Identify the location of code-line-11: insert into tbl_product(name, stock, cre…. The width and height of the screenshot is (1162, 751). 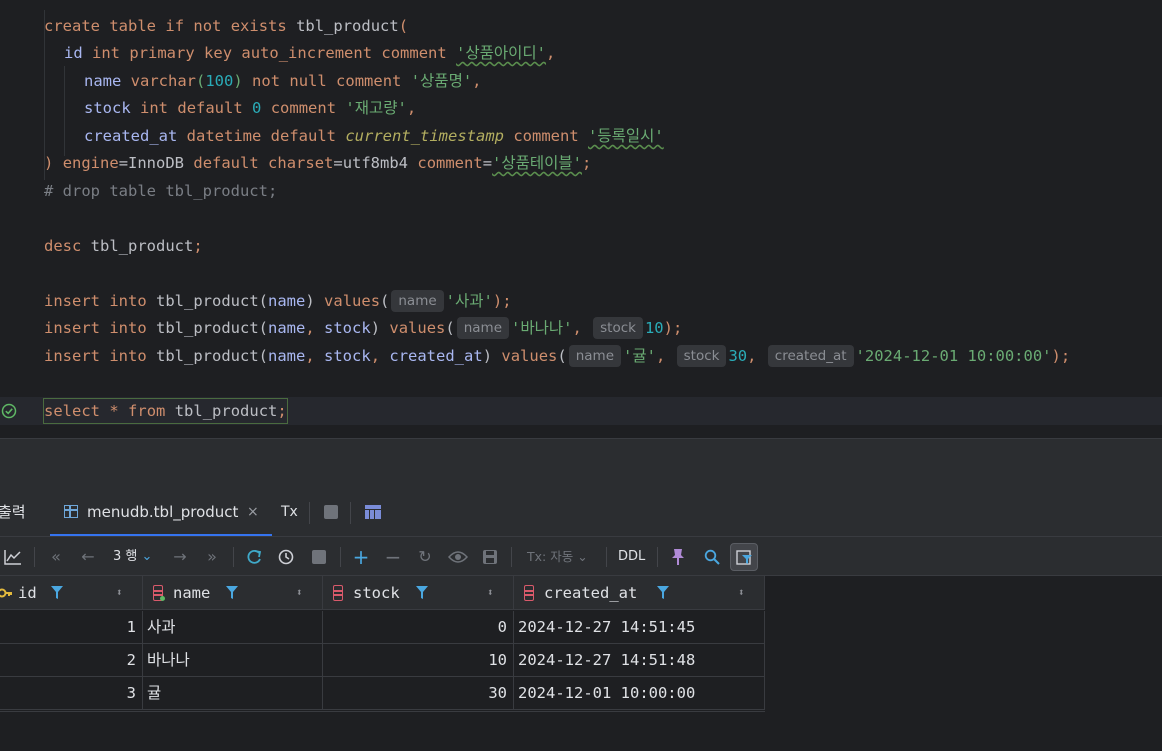
(557, 356).